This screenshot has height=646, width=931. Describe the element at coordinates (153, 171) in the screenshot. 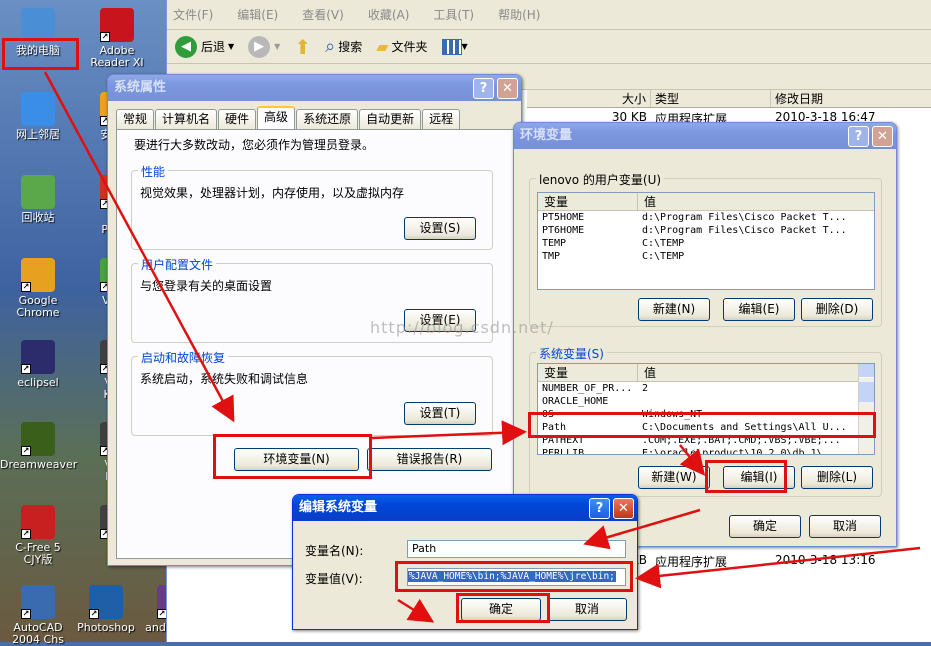

I see `group-title: 性能` at that location.